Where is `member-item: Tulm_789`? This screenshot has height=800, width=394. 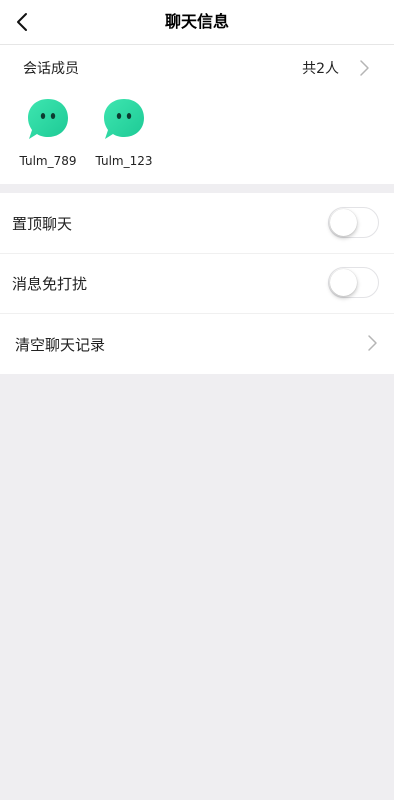
member-item: Tulm_789 is located at coordinates (48, 132).